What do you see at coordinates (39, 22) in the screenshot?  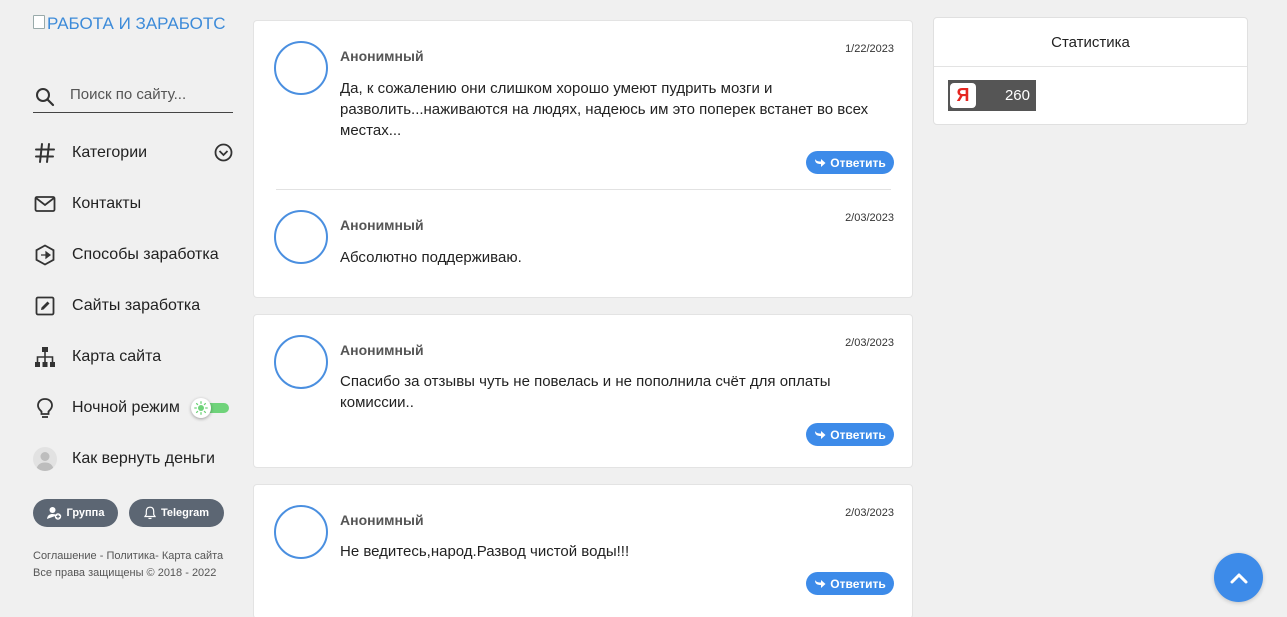 I see `broken-image-icon` at bounding box center [39, 22].